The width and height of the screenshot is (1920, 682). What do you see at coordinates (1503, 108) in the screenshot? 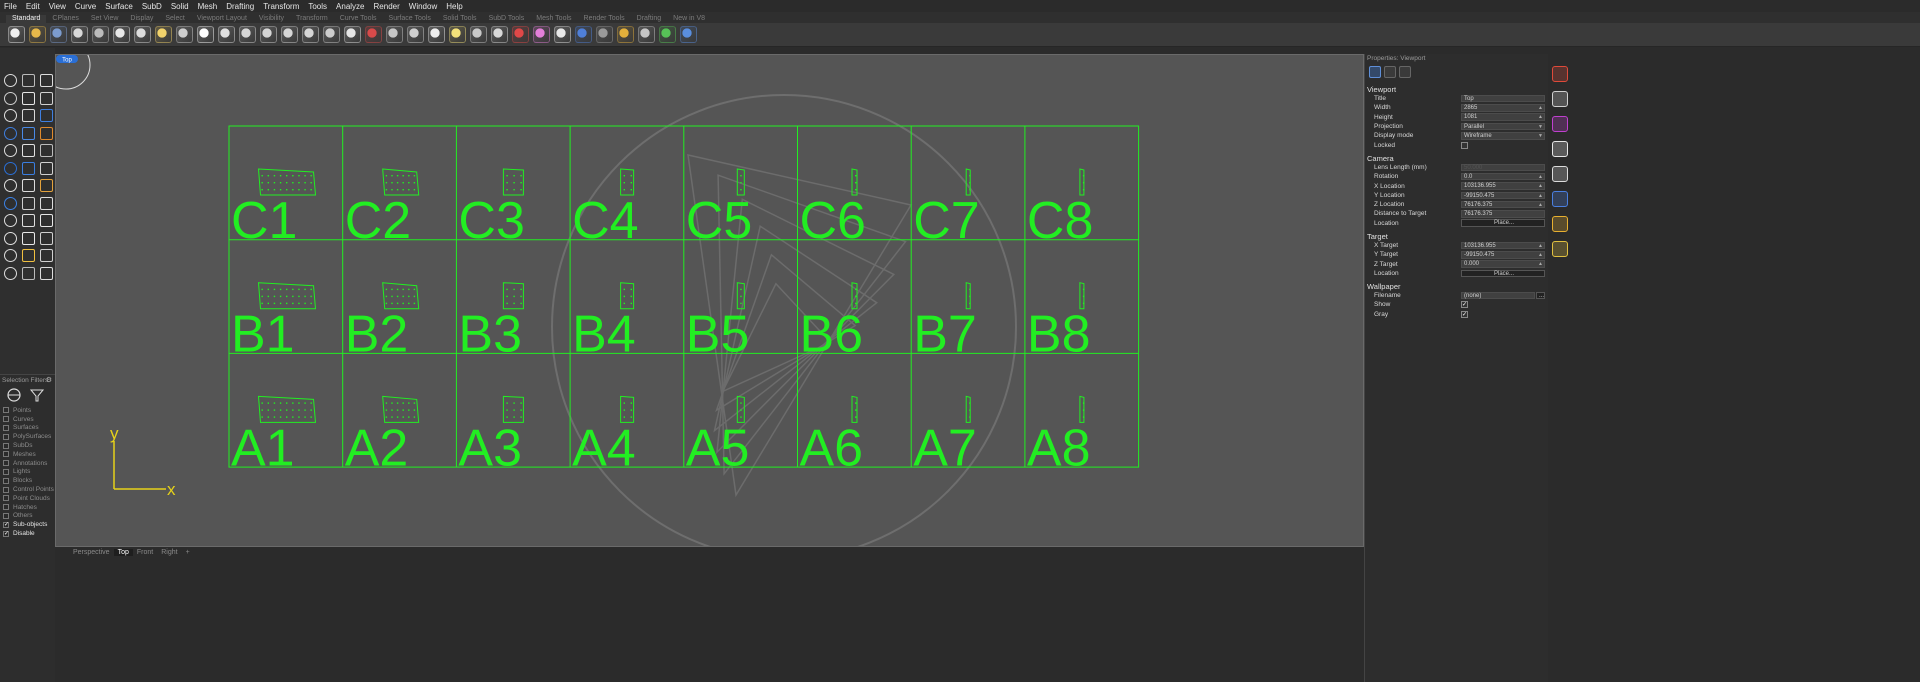
I see `width-field: 2865 ▲` at bounding box center [1503, 108].